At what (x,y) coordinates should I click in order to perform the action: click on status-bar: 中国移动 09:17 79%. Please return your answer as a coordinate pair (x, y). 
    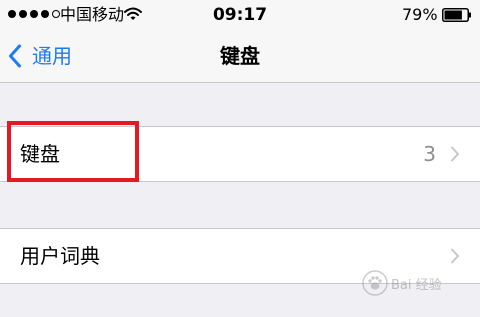
    Looking at the image, I should click on (240, 15).